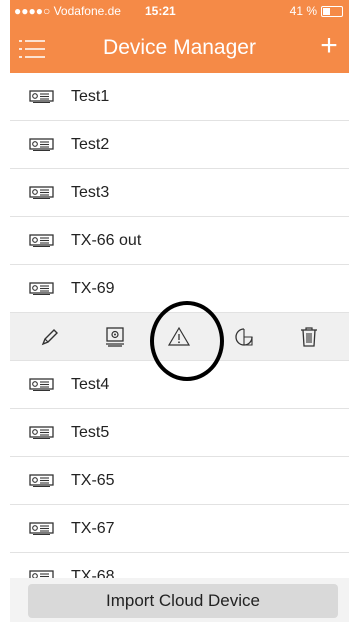 This screenshot has height=622, width=353. I want to click on device-name: Test4, so click(90, 384).